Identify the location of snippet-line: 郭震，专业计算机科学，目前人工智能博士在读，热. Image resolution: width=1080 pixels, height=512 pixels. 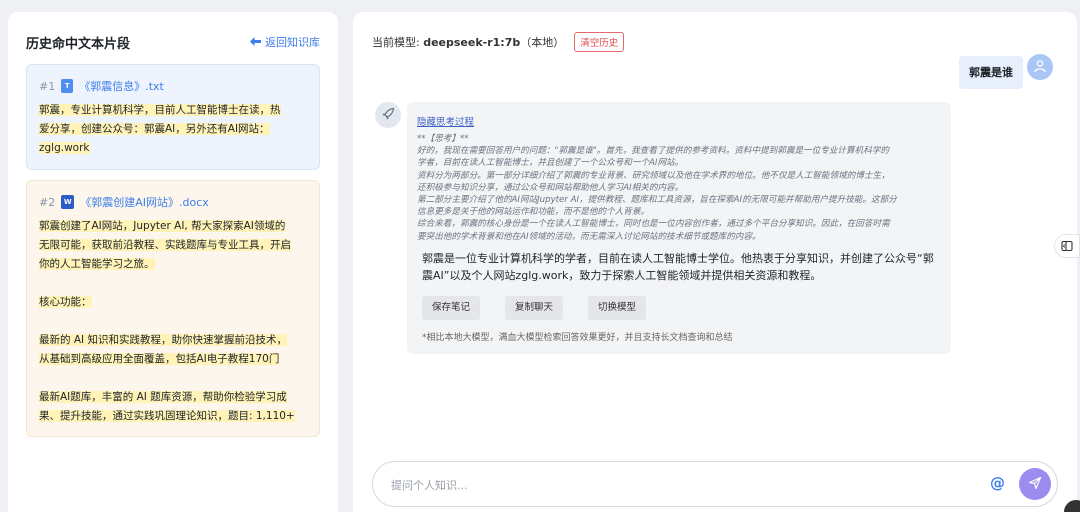
(160, 110).